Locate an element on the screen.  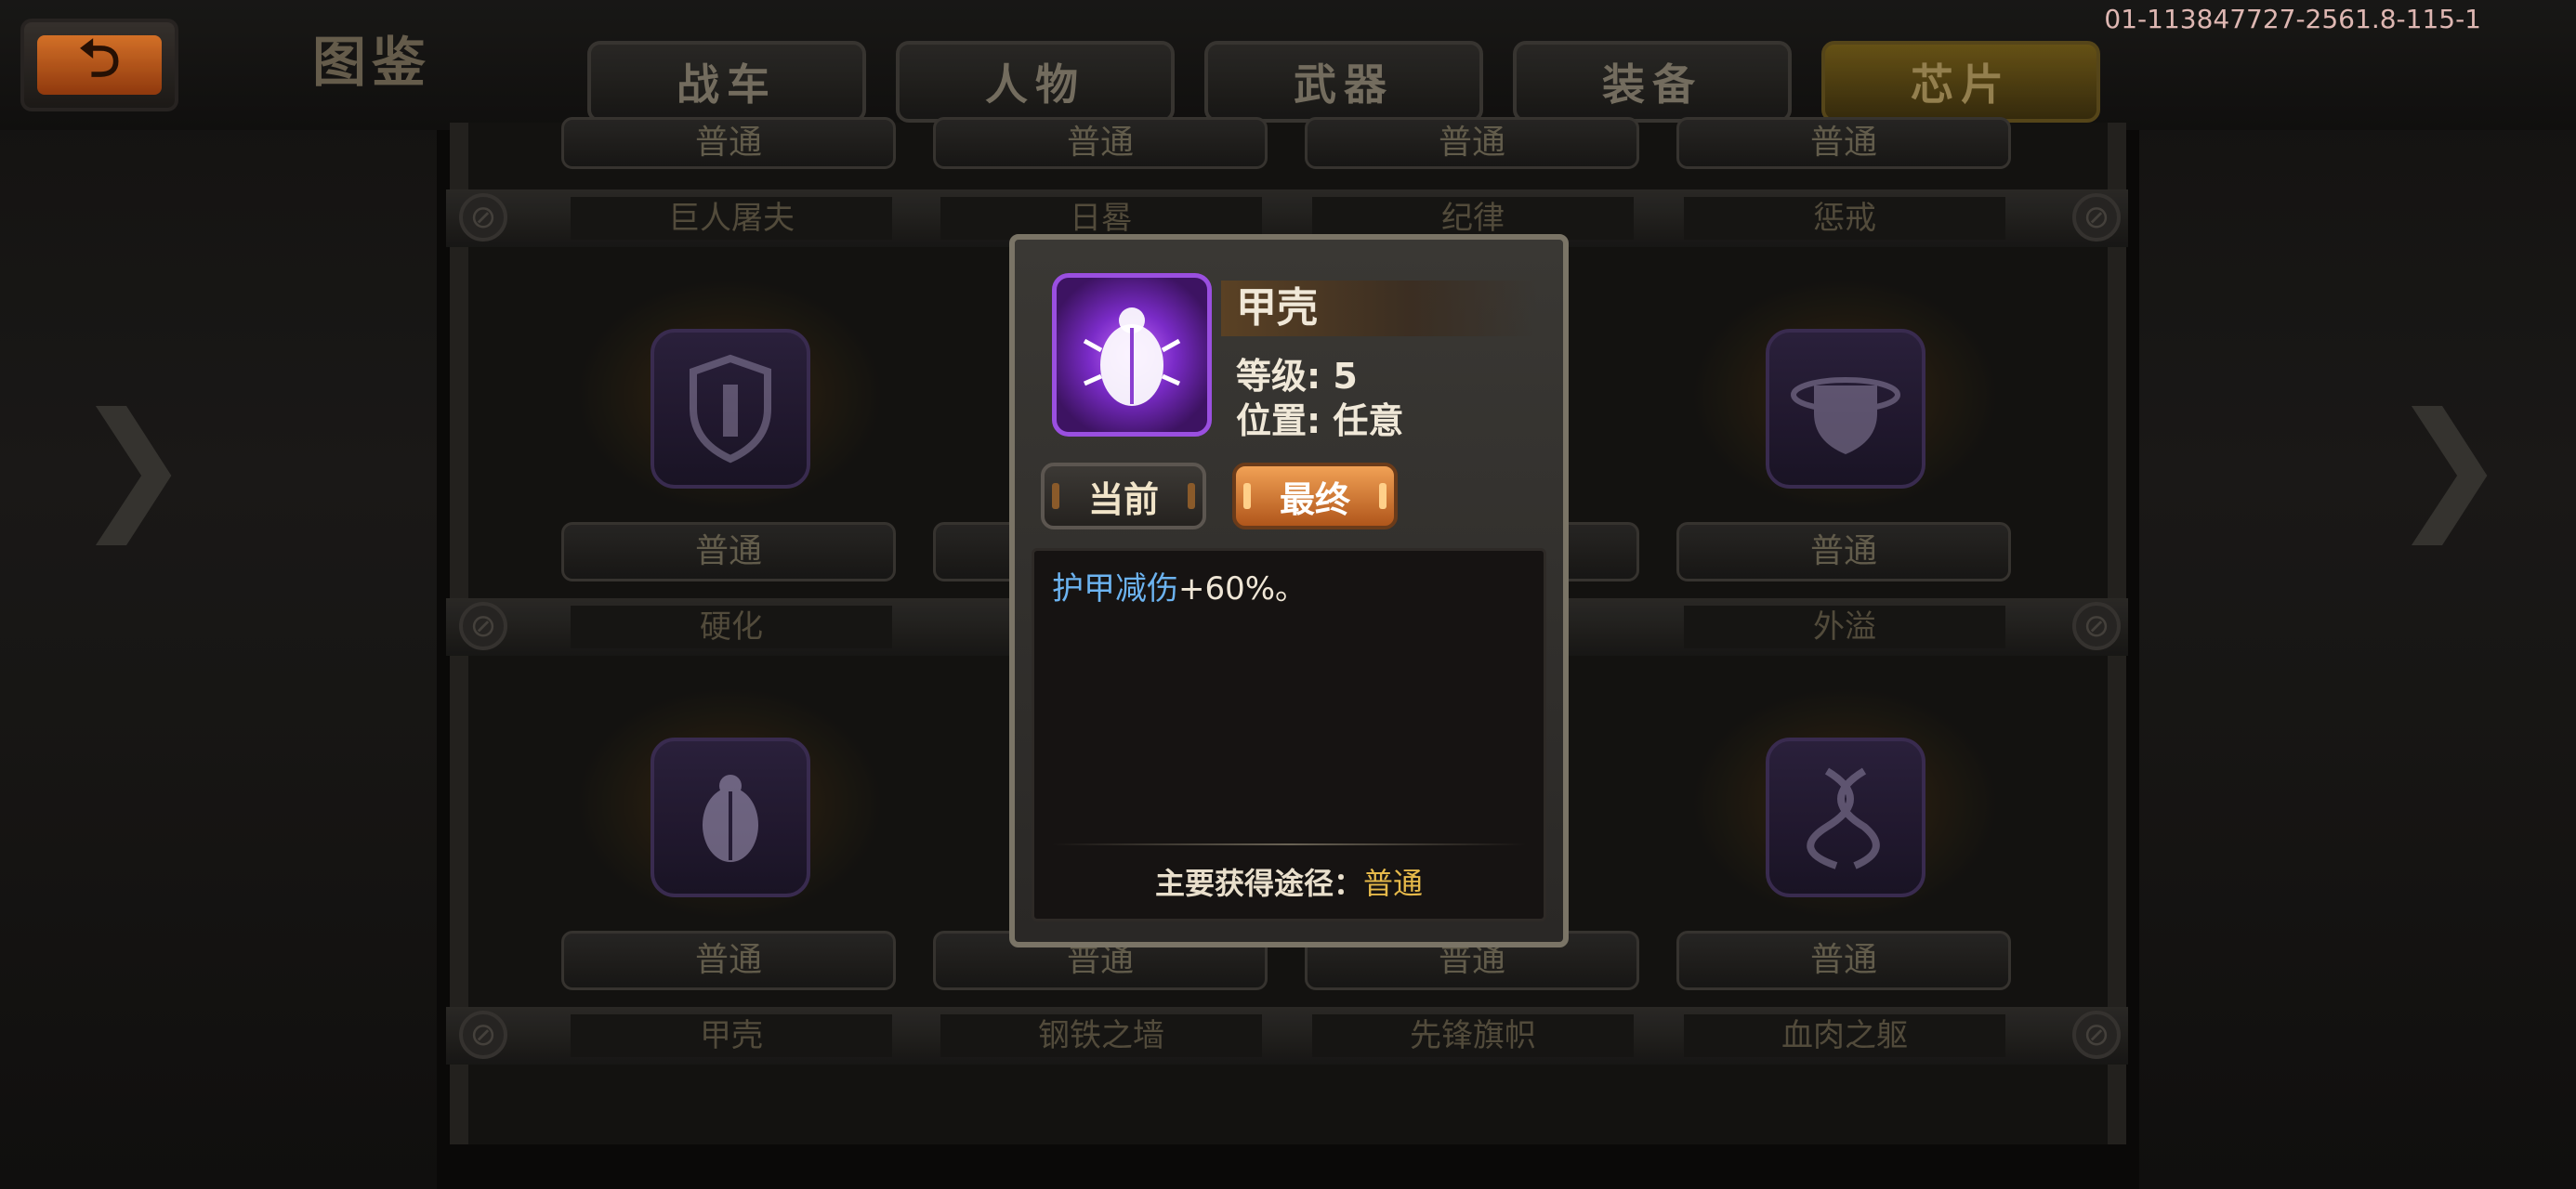
beetle-icon is located at coordinates (1132, 355).